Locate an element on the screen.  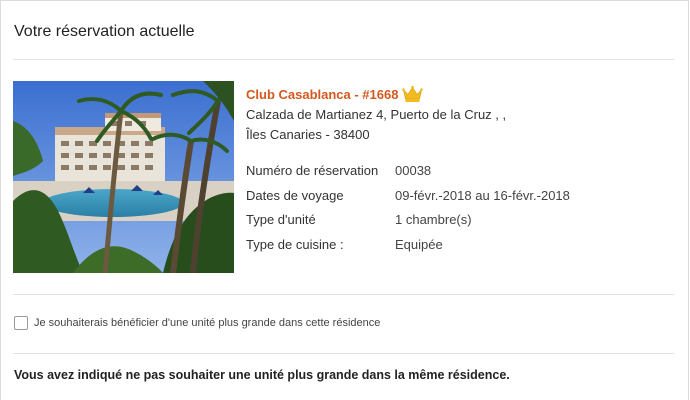
detail-label: Type d'unité is located at coordinates (281, 219).